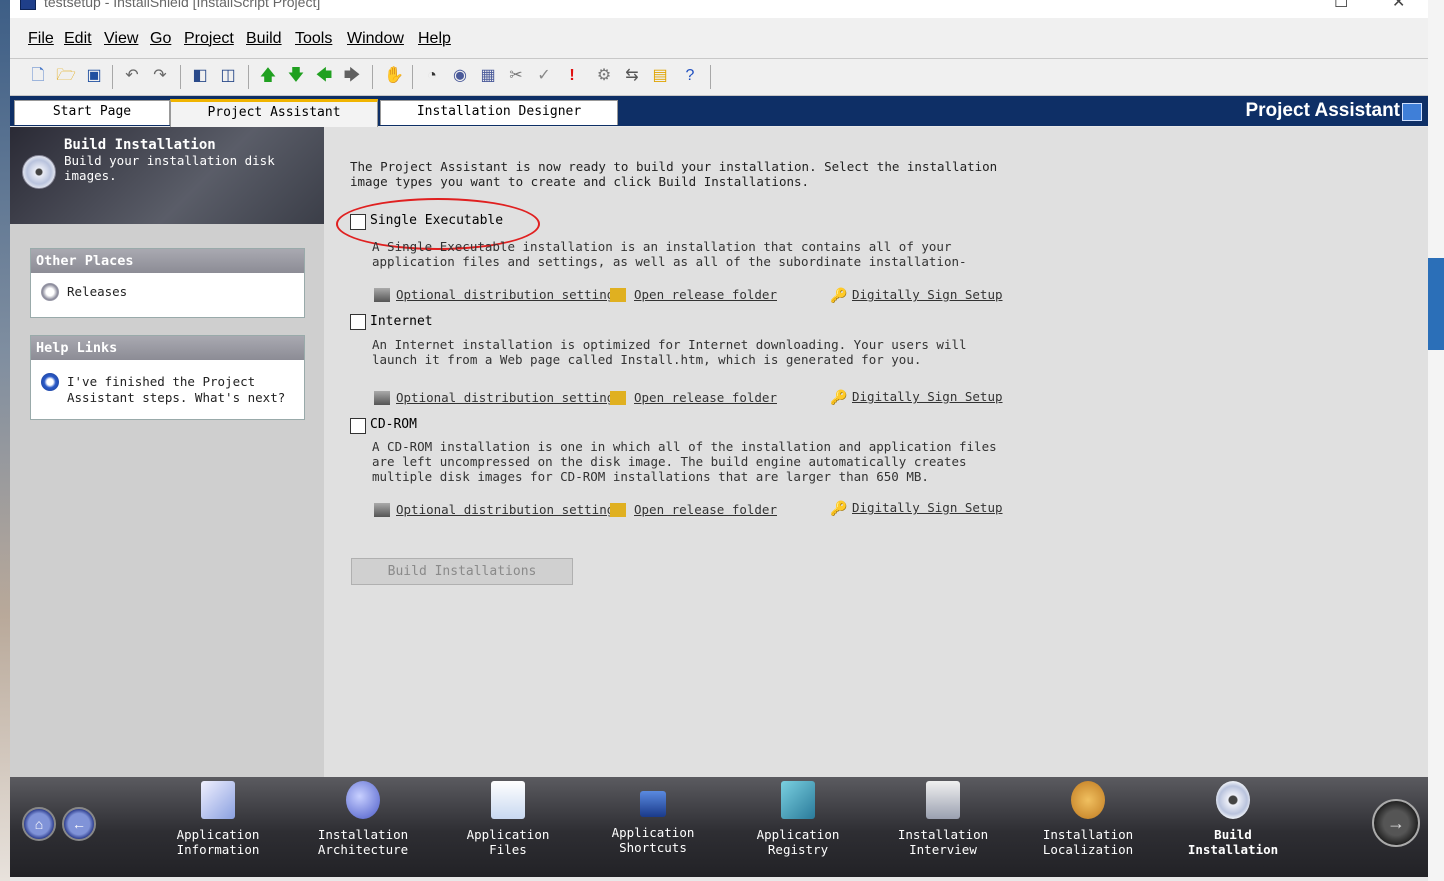  What do you see at coordinates (1322, 110) in the screenshot?
I see `page-title: Project Assistant` at bounding box center [1322, 110].